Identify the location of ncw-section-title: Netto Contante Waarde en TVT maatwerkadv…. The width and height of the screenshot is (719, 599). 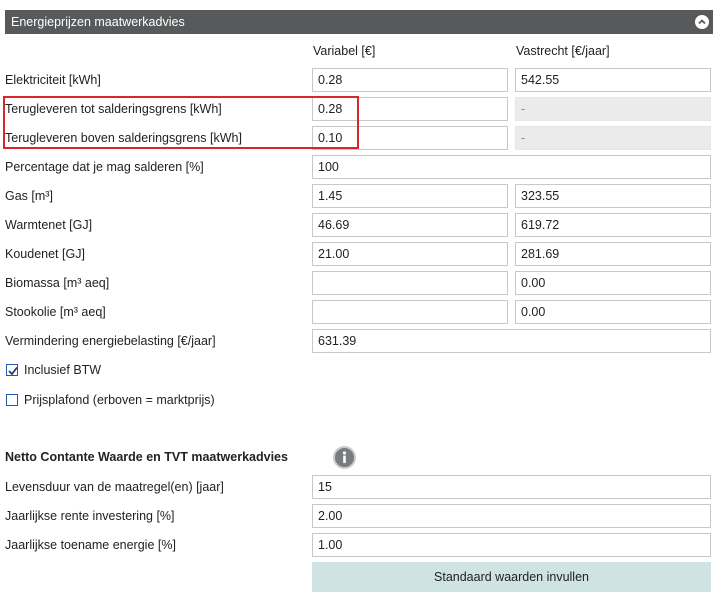
(146, 457).